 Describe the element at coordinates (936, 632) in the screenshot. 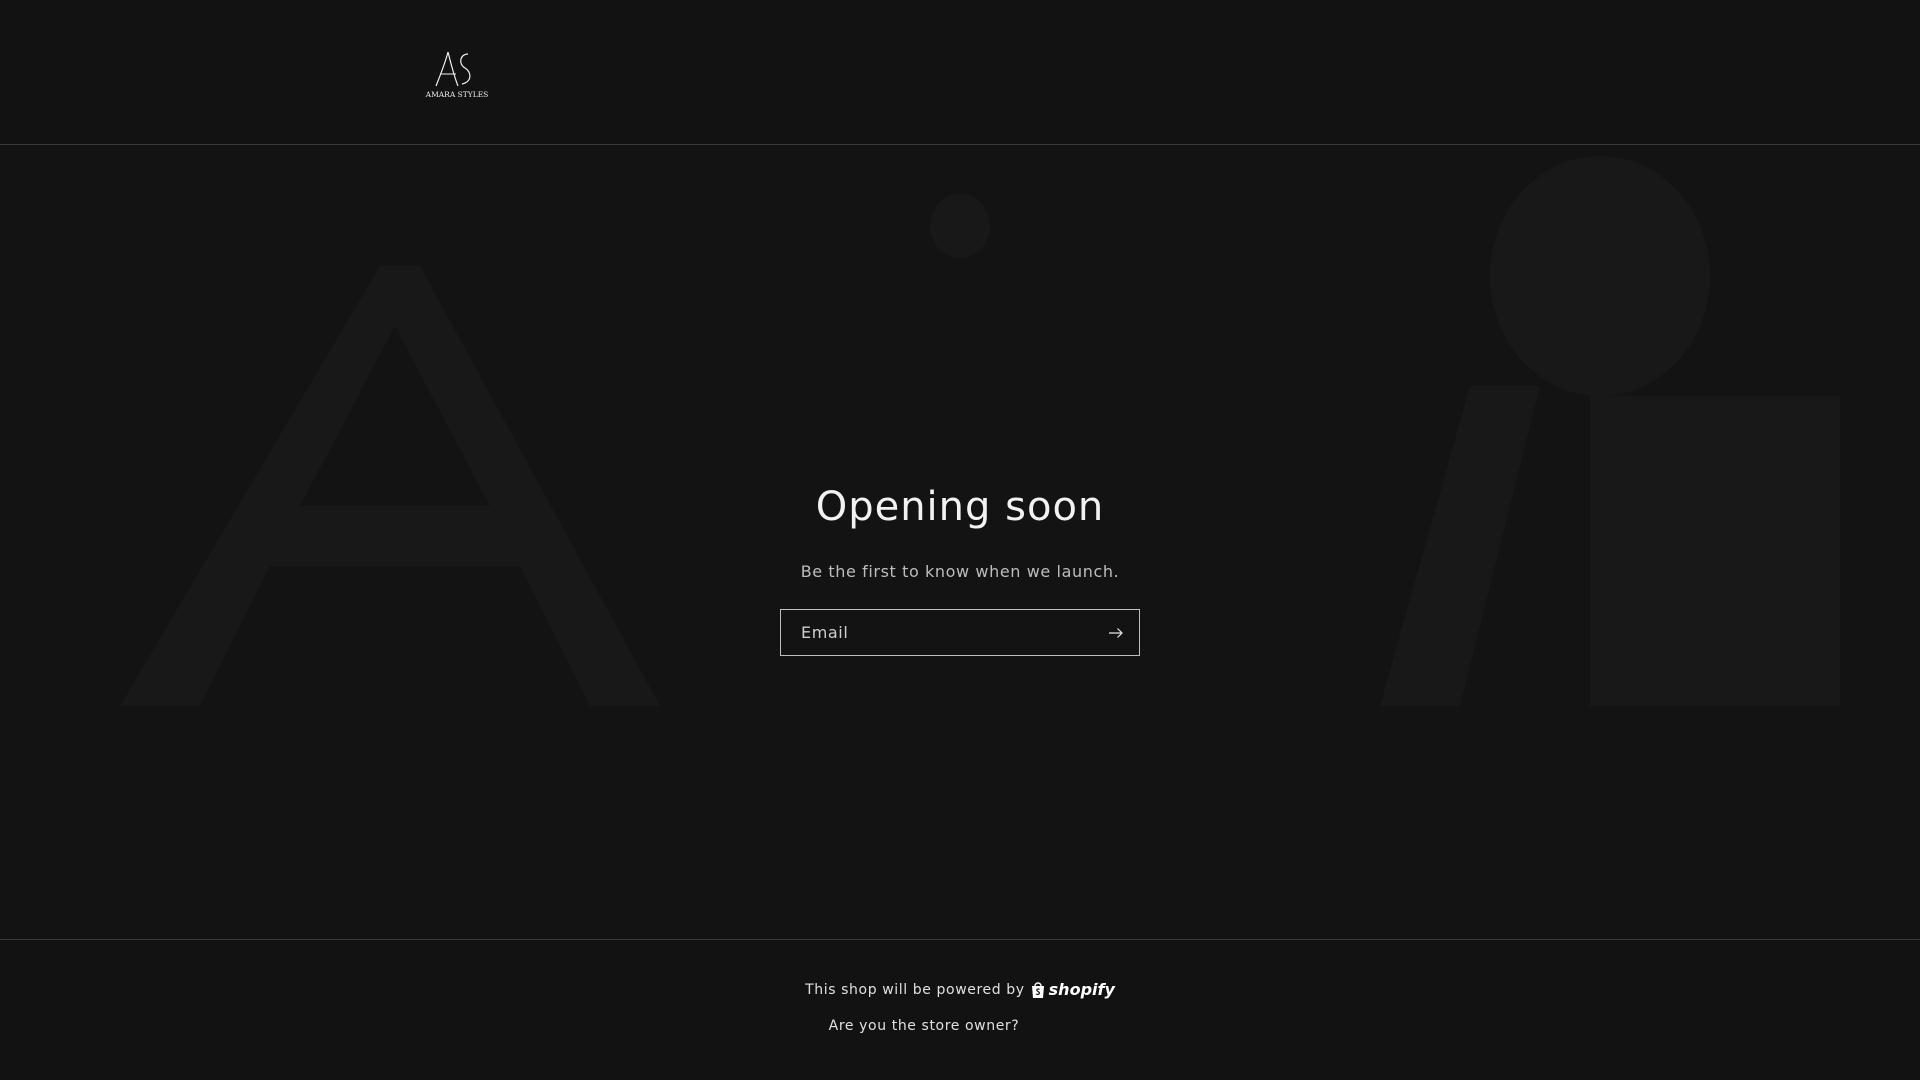

I see `email-input` at that location.